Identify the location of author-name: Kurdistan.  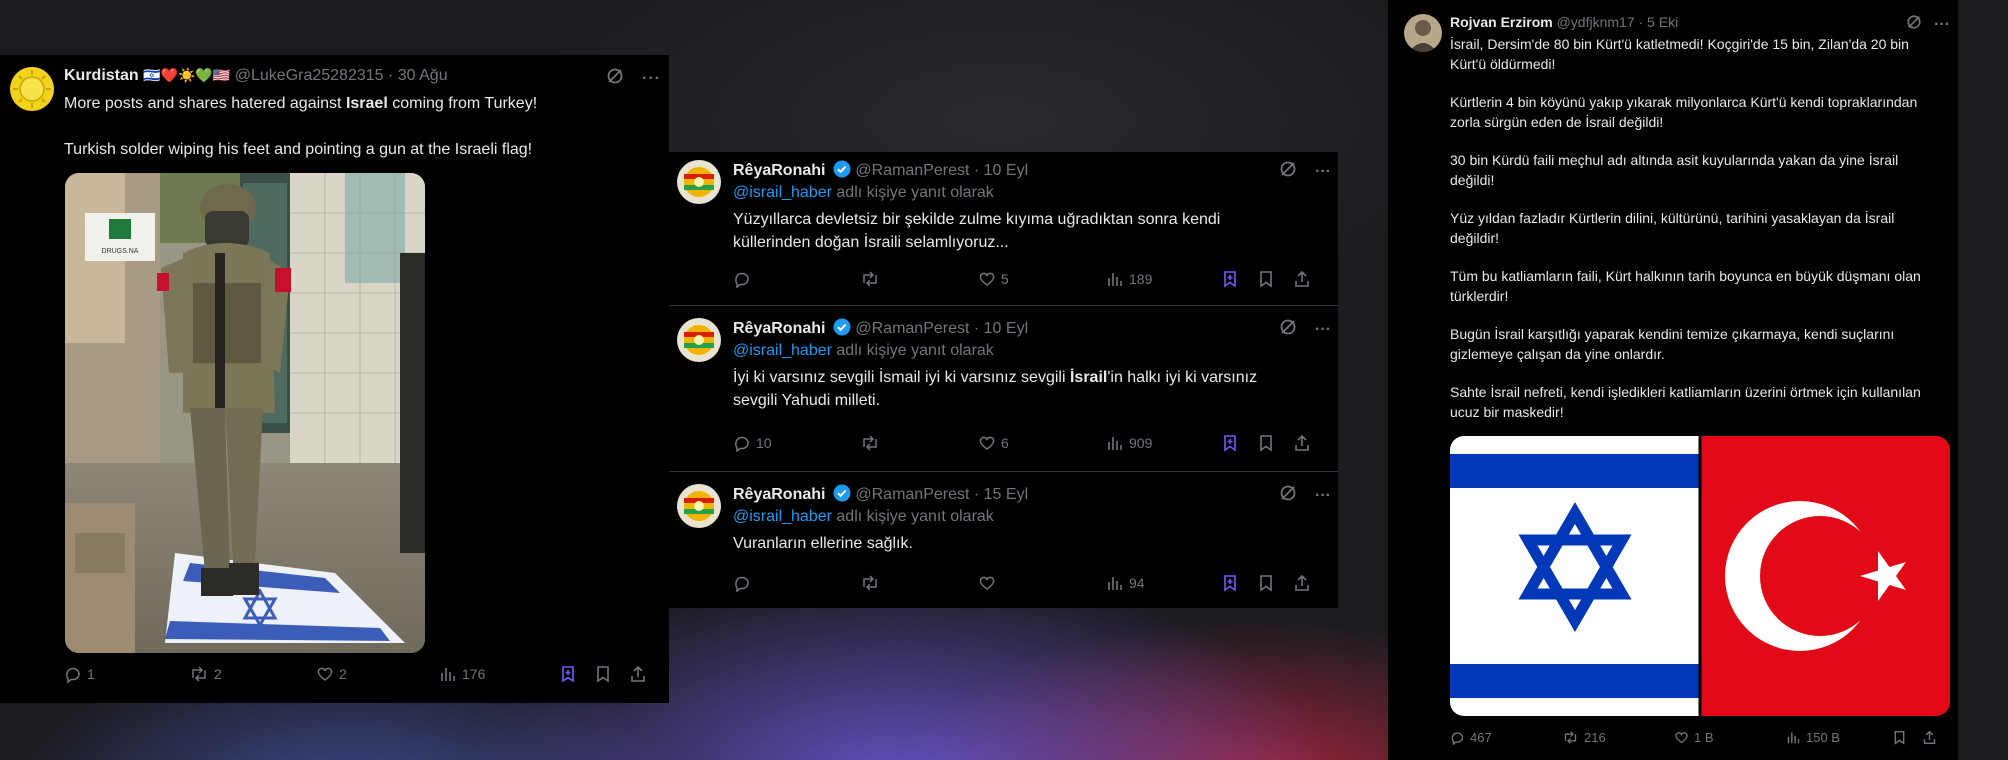
(101, 75).